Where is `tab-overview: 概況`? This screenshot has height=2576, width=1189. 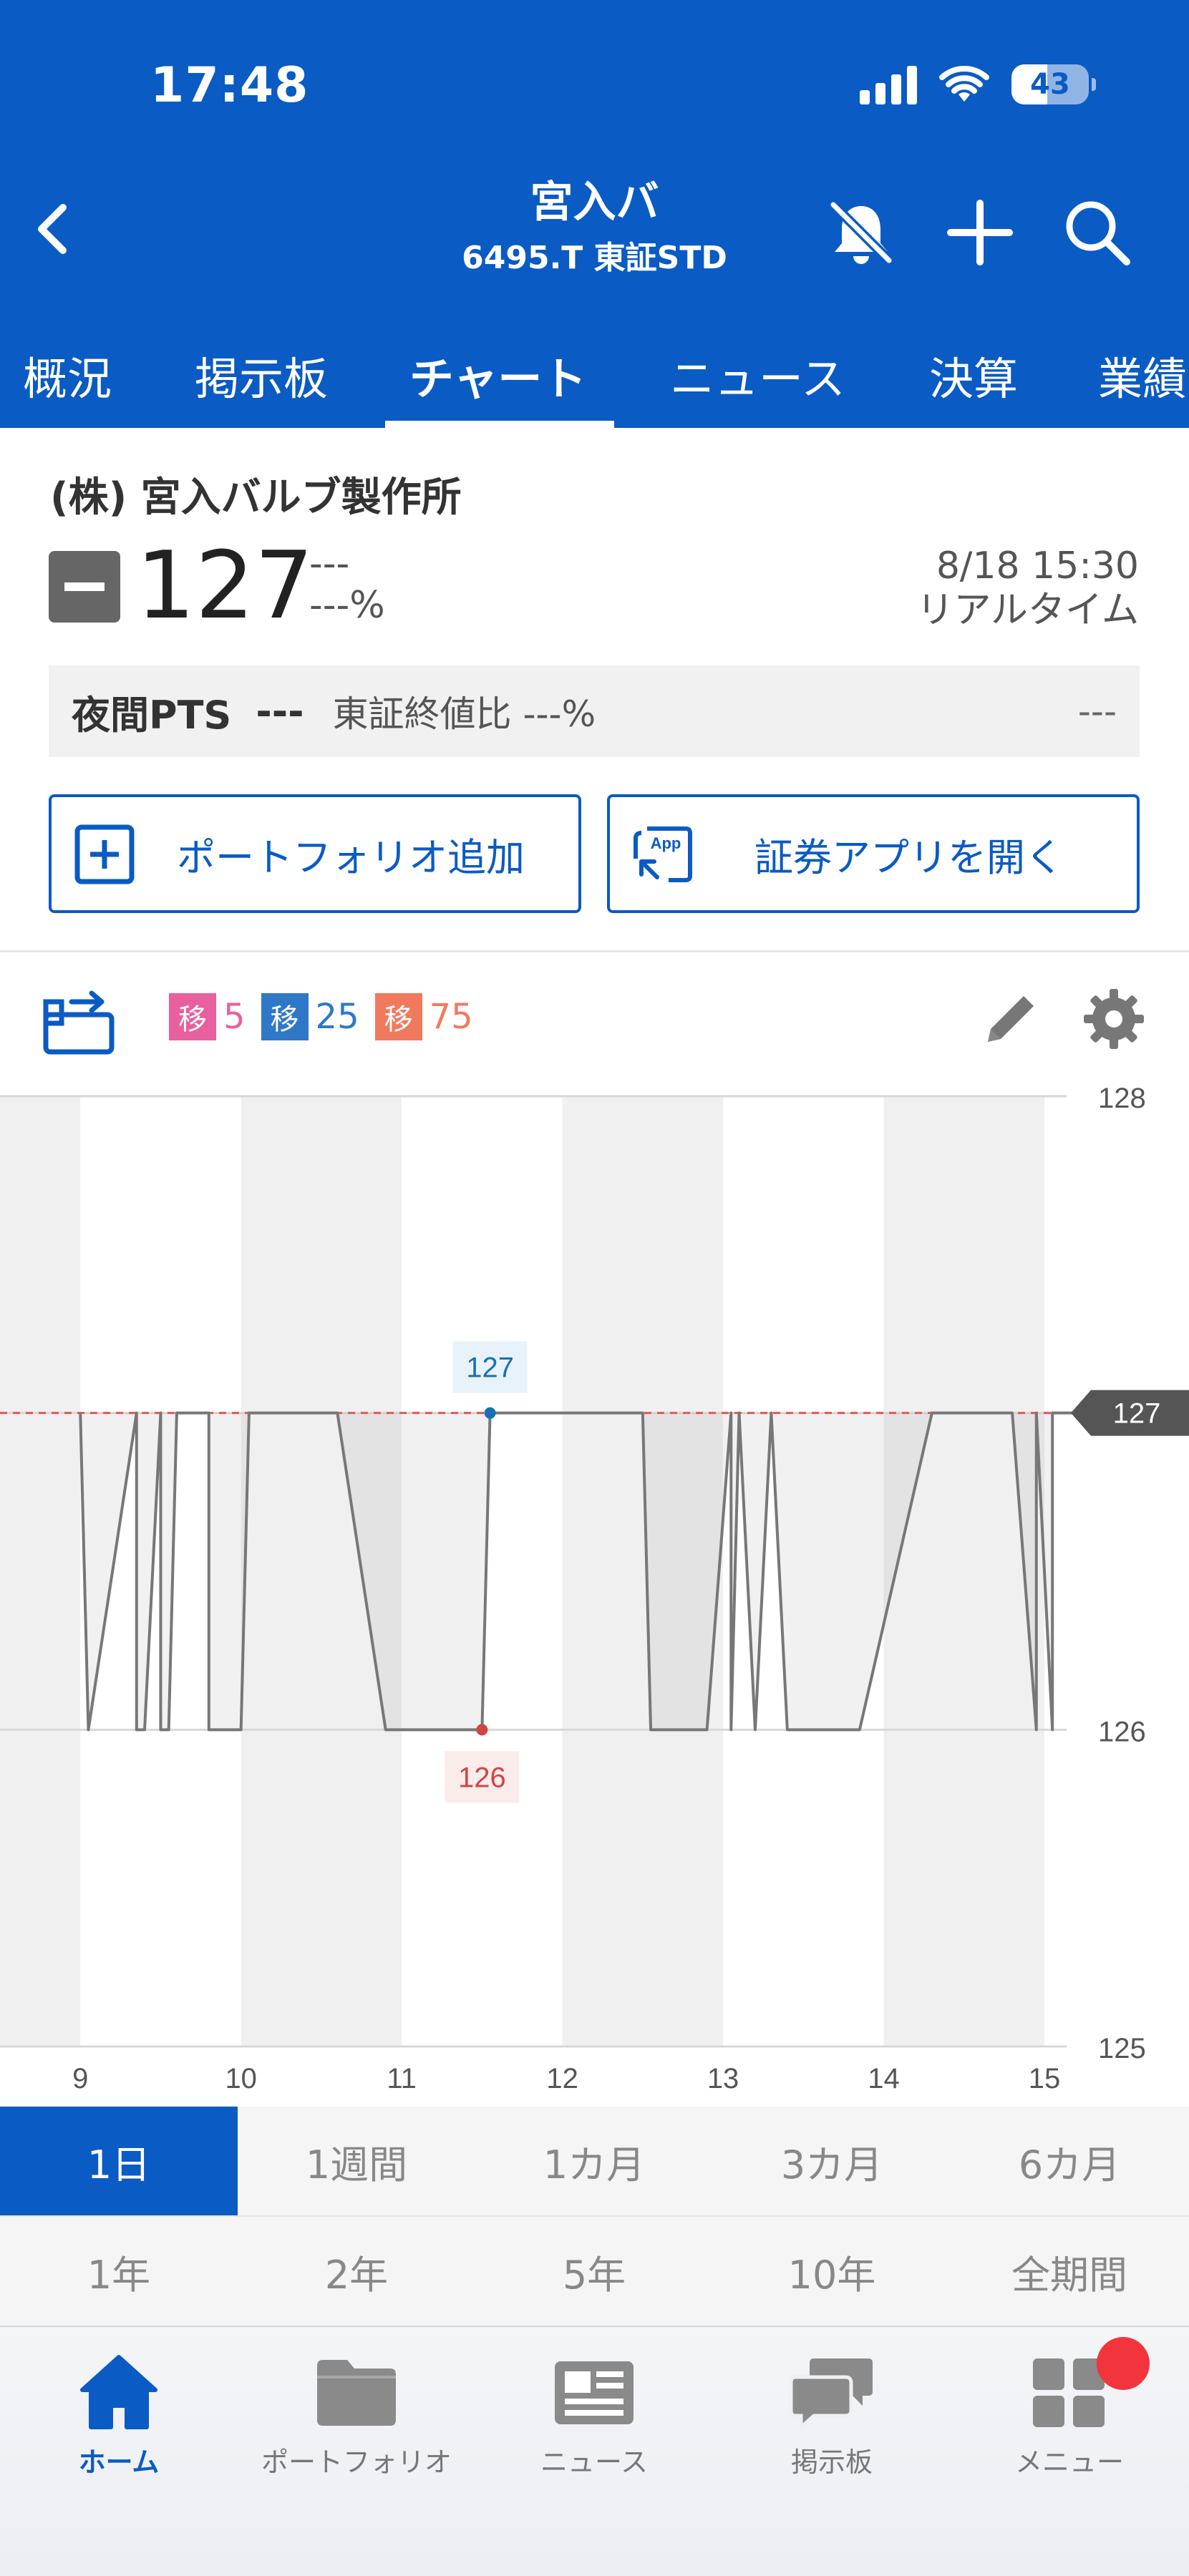
tab-overview: 概況 is located at coordinates (67, 375).